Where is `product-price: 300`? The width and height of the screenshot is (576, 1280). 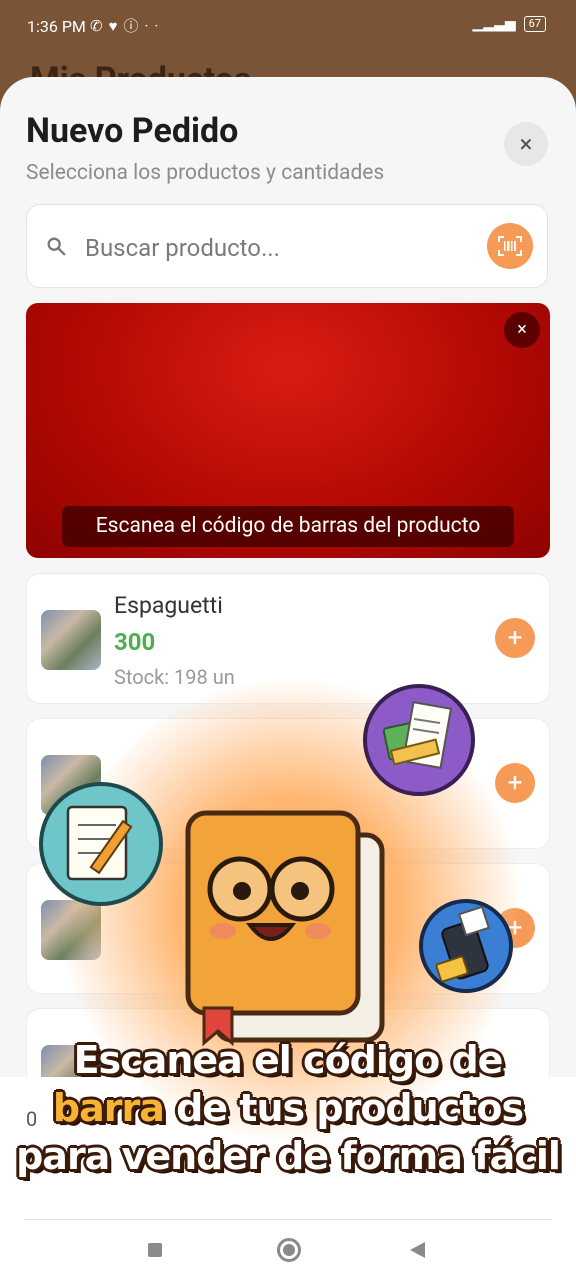 product-price: 300 is located at coordinates (135, 642).